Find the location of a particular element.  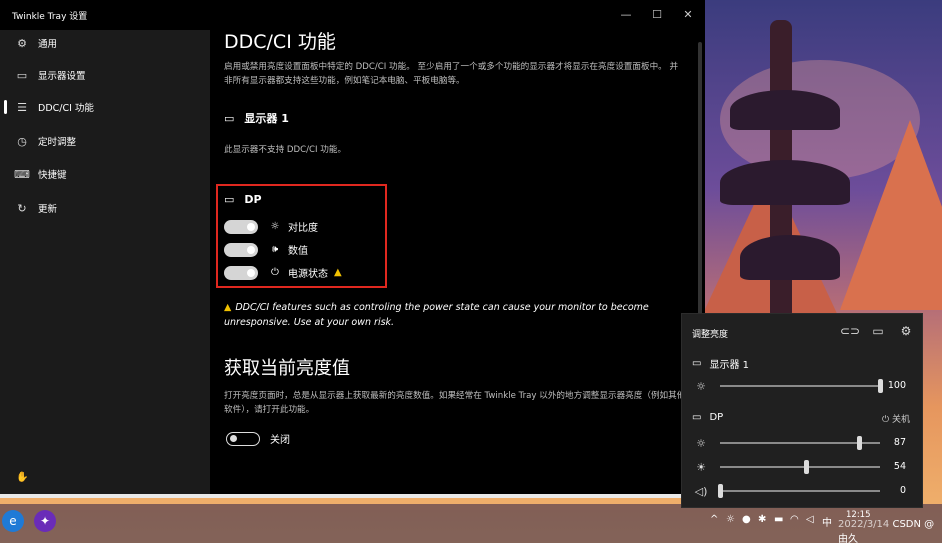

brightness-section-title: 获取当前亮度值 is located at coordinates (287, 368).